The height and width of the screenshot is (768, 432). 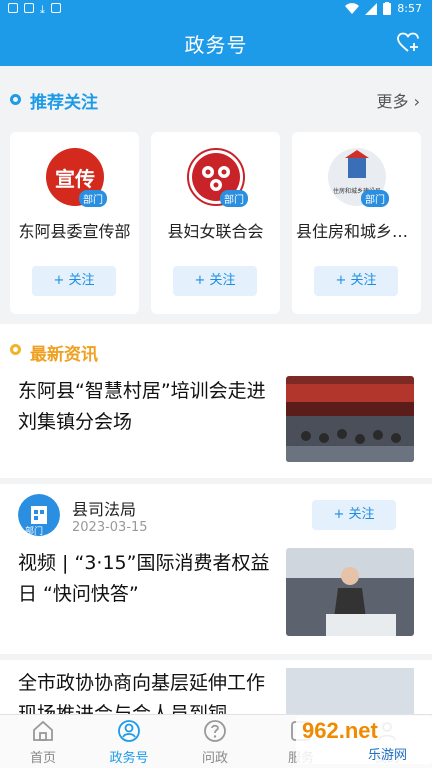 I want to click on post-date: 2023-03-15, so click(x=110, y=527).